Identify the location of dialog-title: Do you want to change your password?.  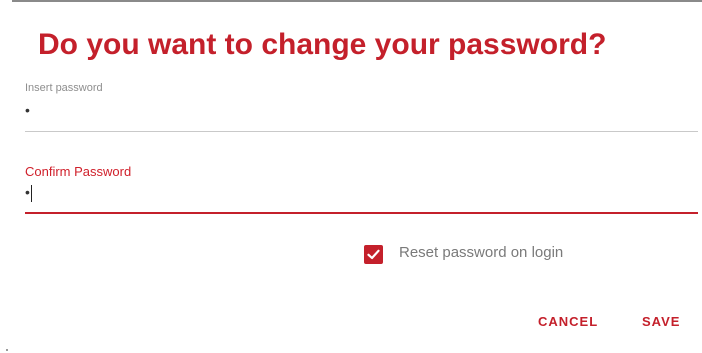
(322, 44).